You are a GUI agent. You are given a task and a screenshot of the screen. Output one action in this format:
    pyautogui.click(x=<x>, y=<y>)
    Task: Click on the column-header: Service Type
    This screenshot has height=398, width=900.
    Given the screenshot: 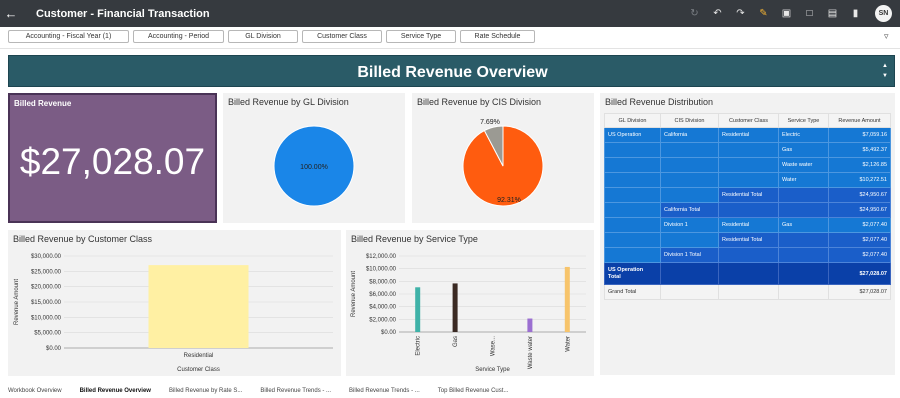 What is the action you would take?
    pyautogui.click(x=803, y=120)
    